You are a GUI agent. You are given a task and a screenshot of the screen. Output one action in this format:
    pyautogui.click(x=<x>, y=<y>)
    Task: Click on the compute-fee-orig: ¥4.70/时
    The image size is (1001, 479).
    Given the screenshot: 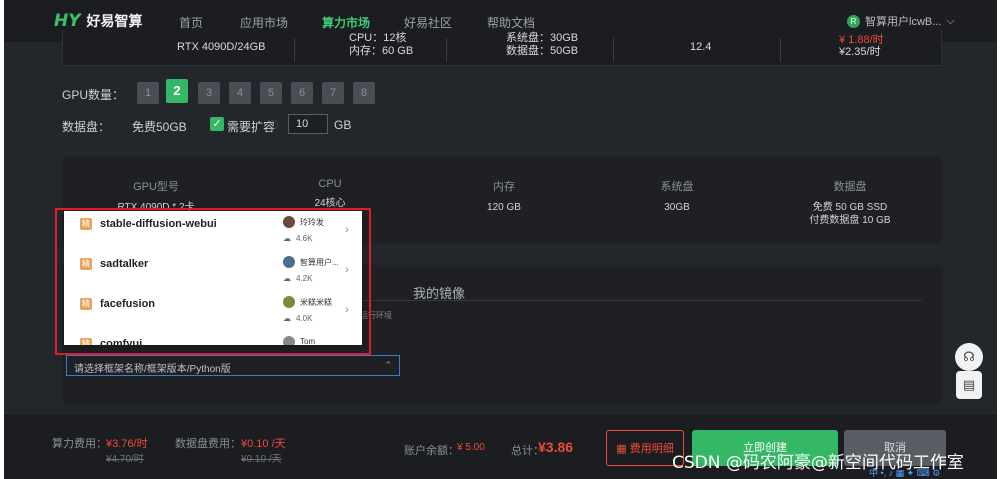 What is the action you would take?
    pyautogui.click(x=125, y=459)
    